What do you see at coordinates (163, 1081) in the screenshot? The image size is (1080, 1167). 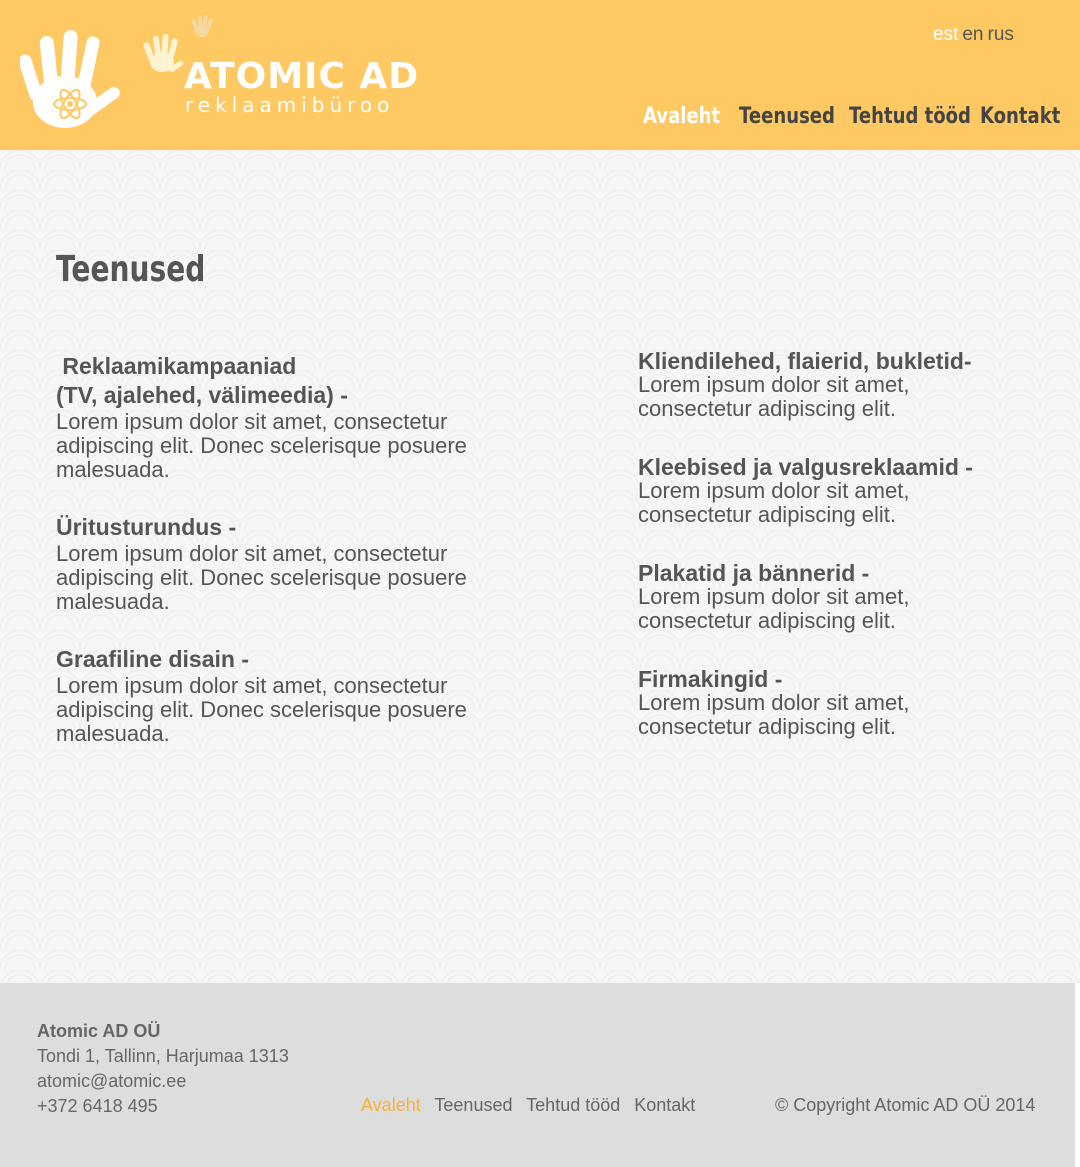 I see `email-link: atomic@atomic.ee` at bounding box center [163, 1081].